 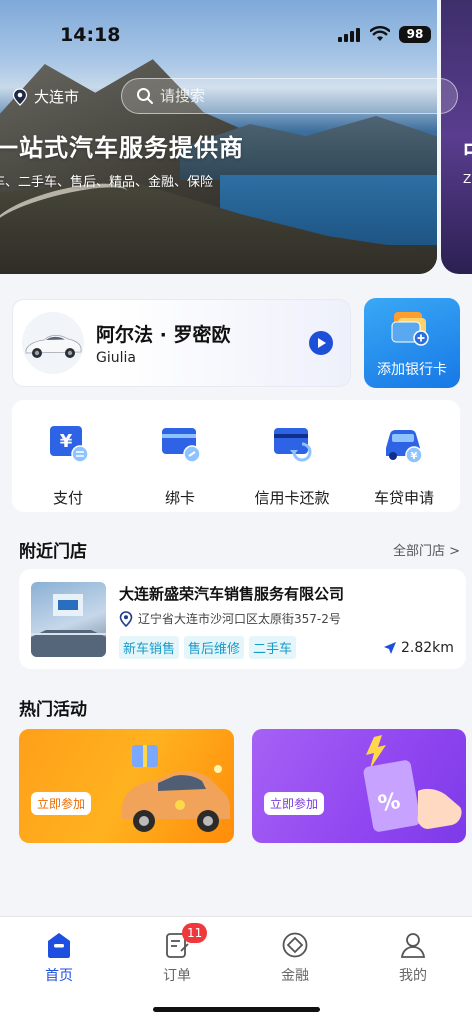 I want to click on car-gift-illustration, so click(x=176, y=788).